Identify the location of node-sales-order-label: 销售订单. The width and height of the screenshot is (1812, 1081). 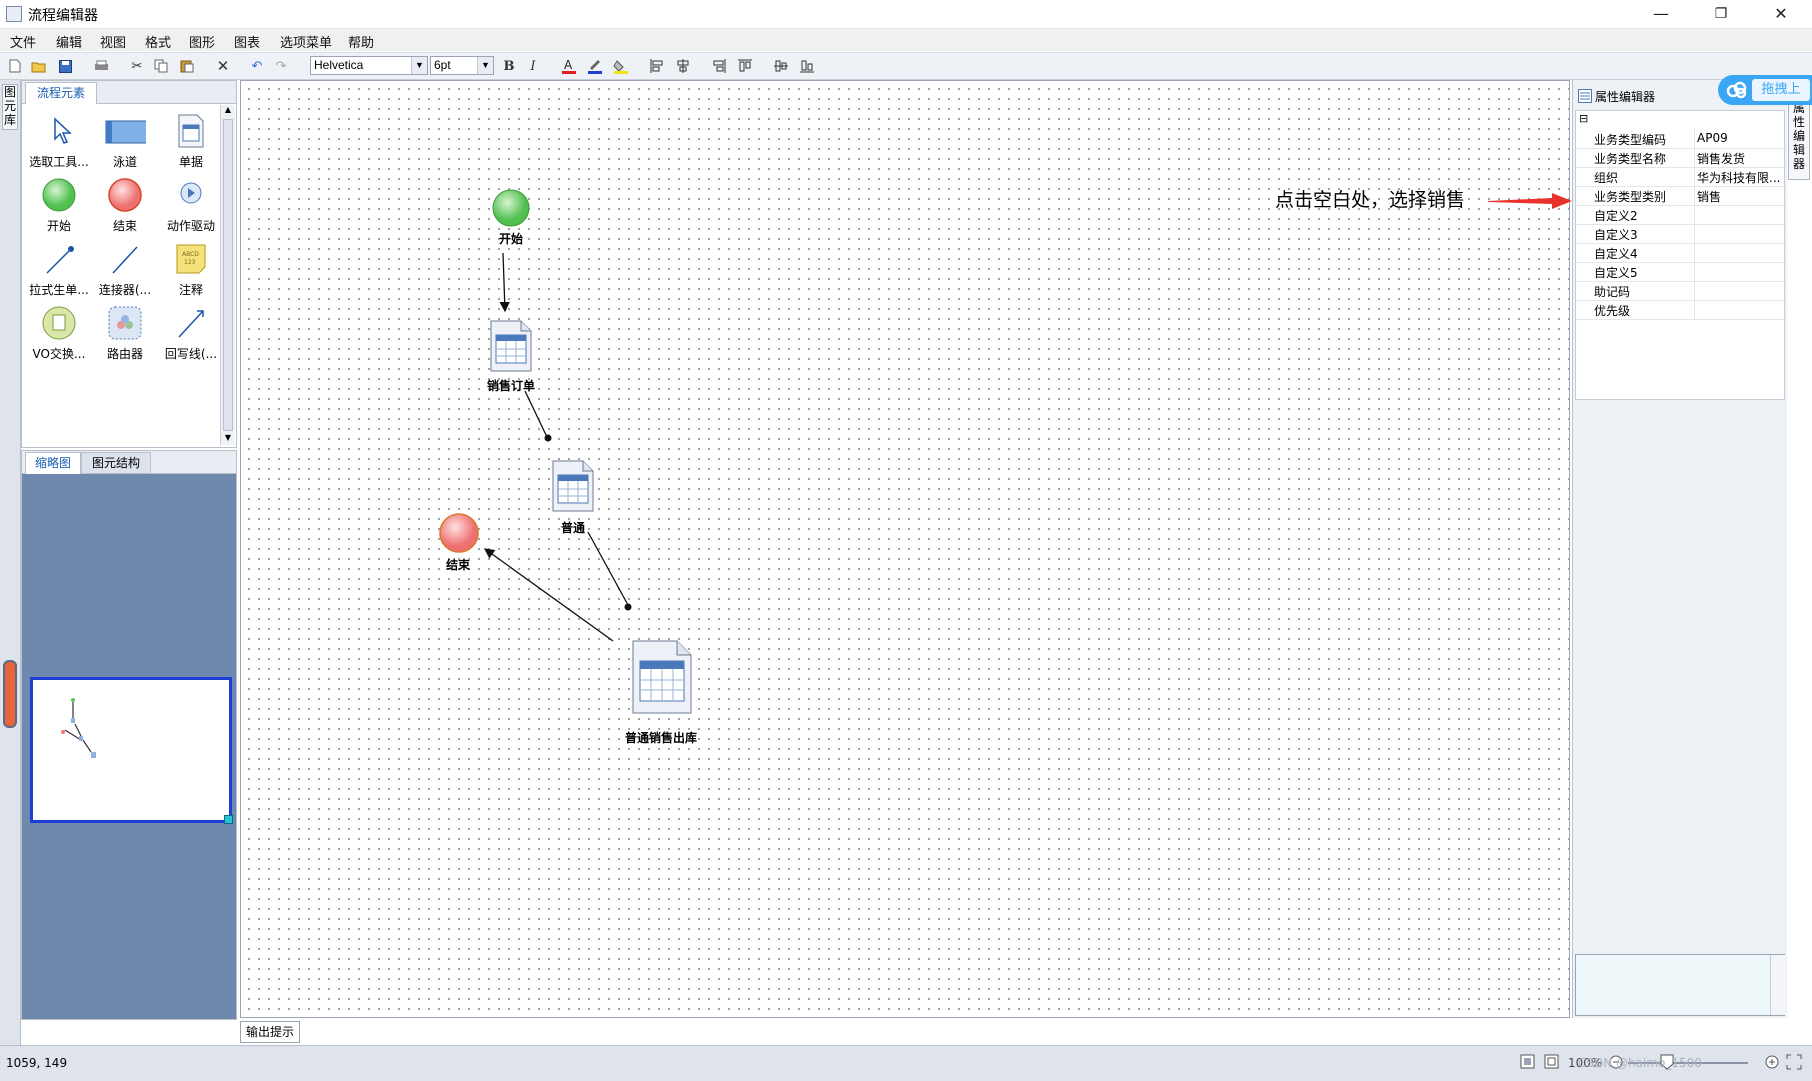
(510, 386).